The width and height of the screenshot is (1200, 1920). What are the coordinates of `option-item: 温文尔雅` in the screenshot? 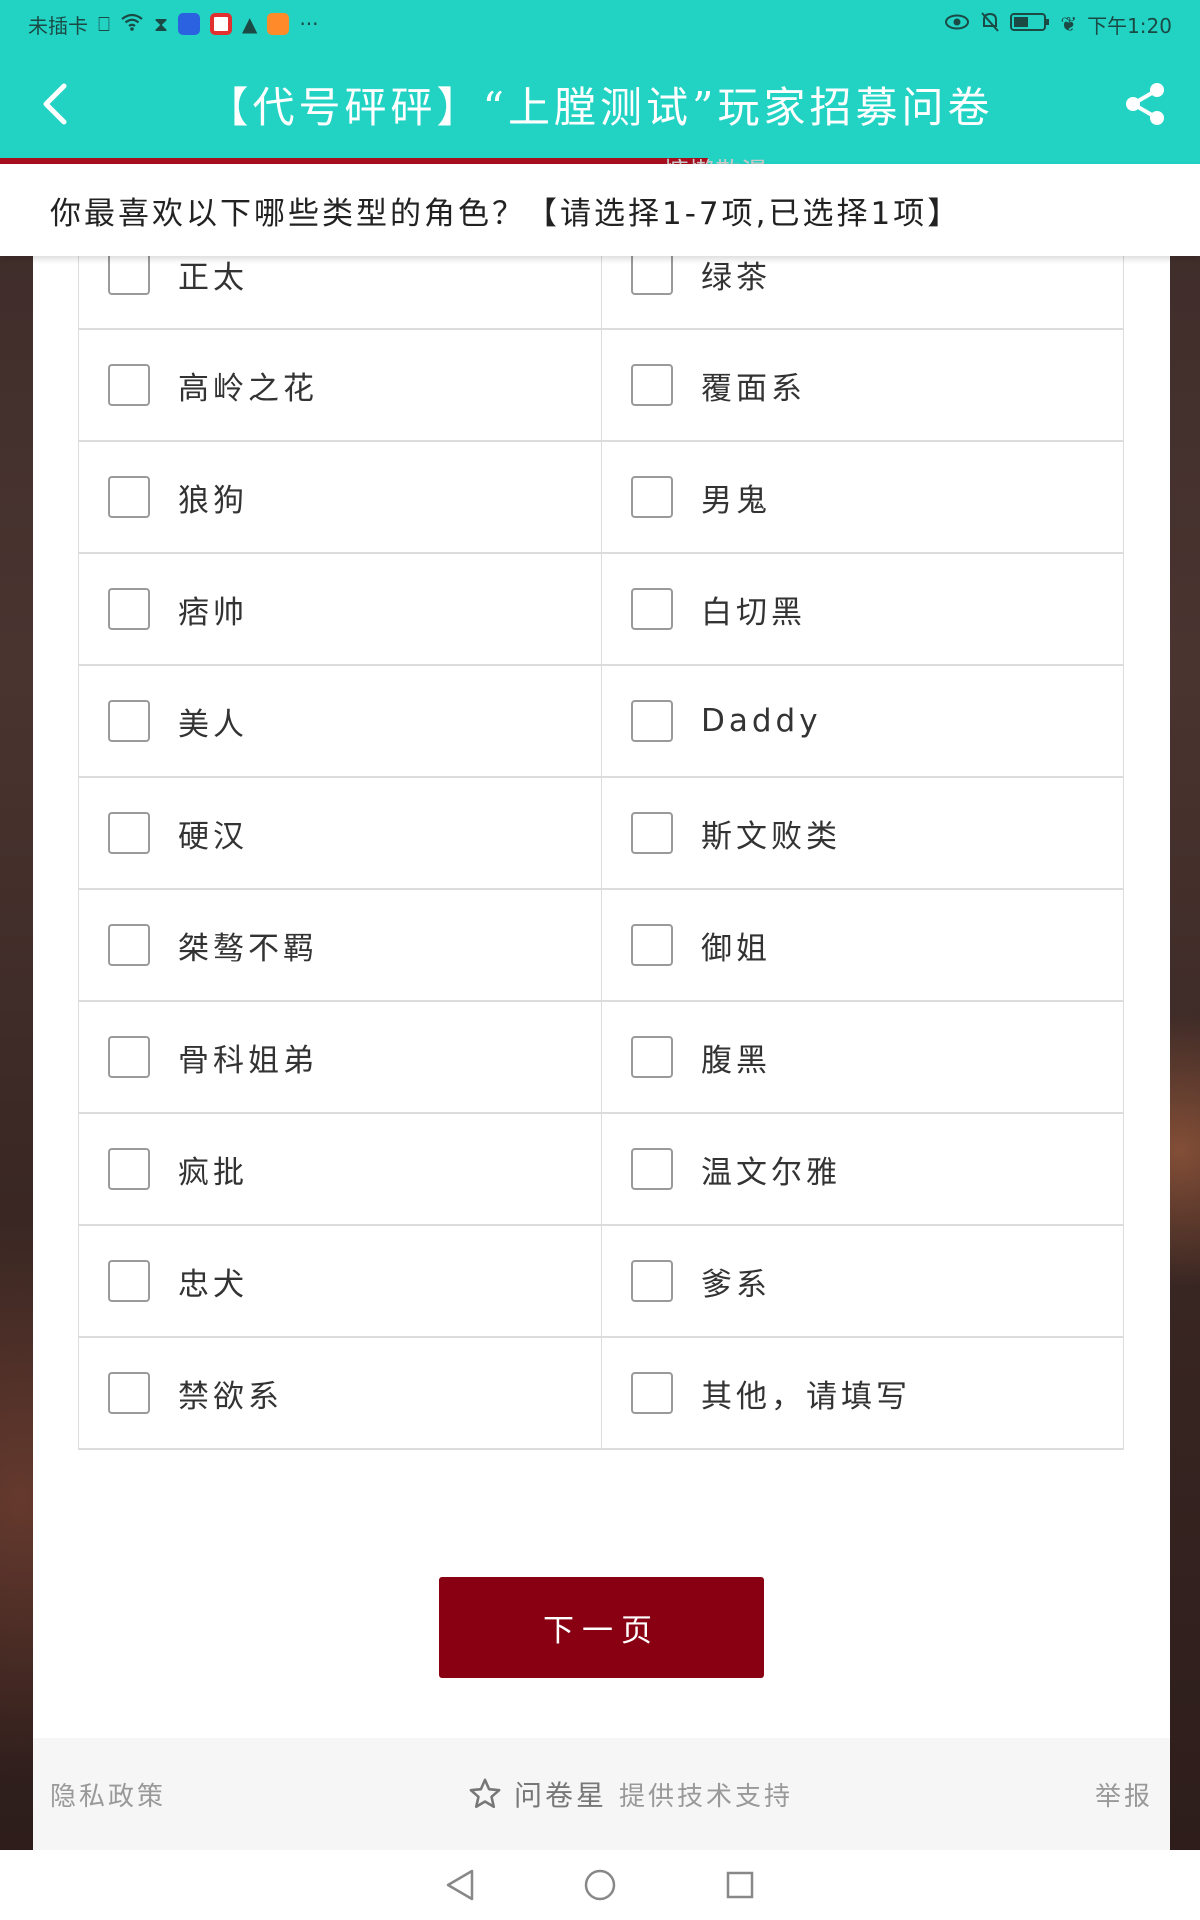 It's located at (862, 1169).